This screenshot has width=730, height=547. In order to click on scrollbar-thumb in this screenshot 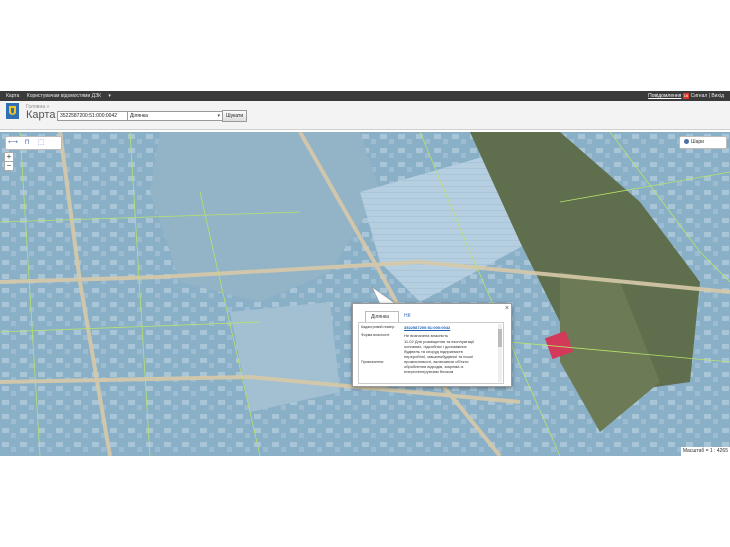, I will do `click(500, 338)`.